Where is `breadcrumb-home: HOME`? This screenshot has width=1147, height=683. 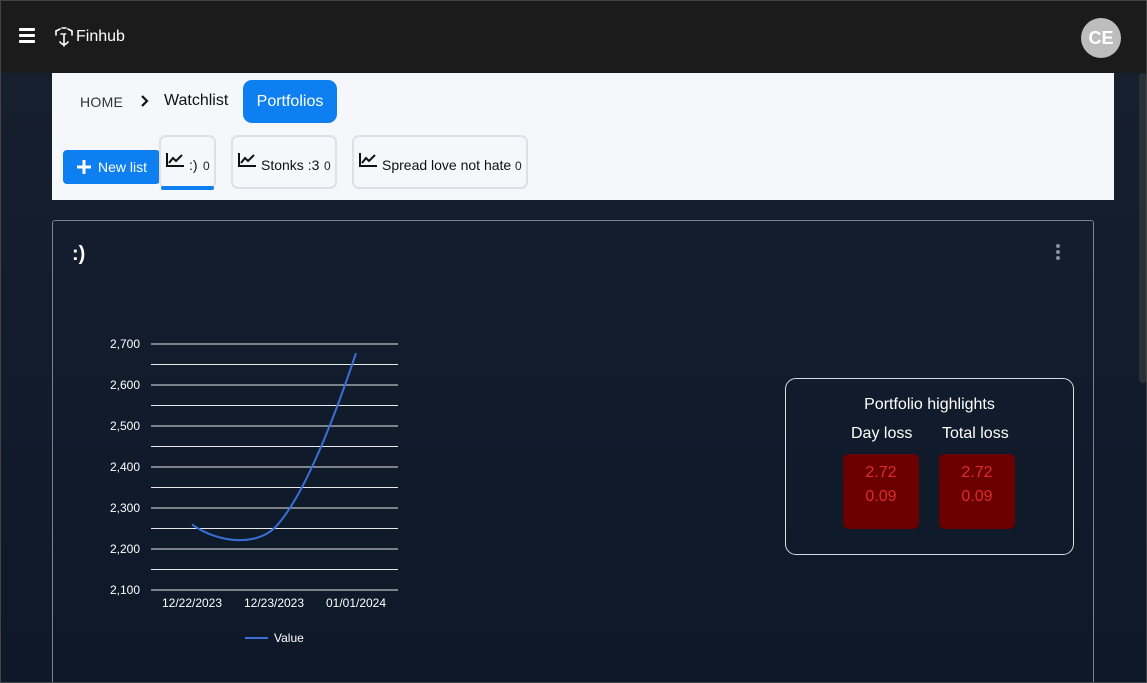
breadcrumb-home: HOME is located at coordinates (101, 102).